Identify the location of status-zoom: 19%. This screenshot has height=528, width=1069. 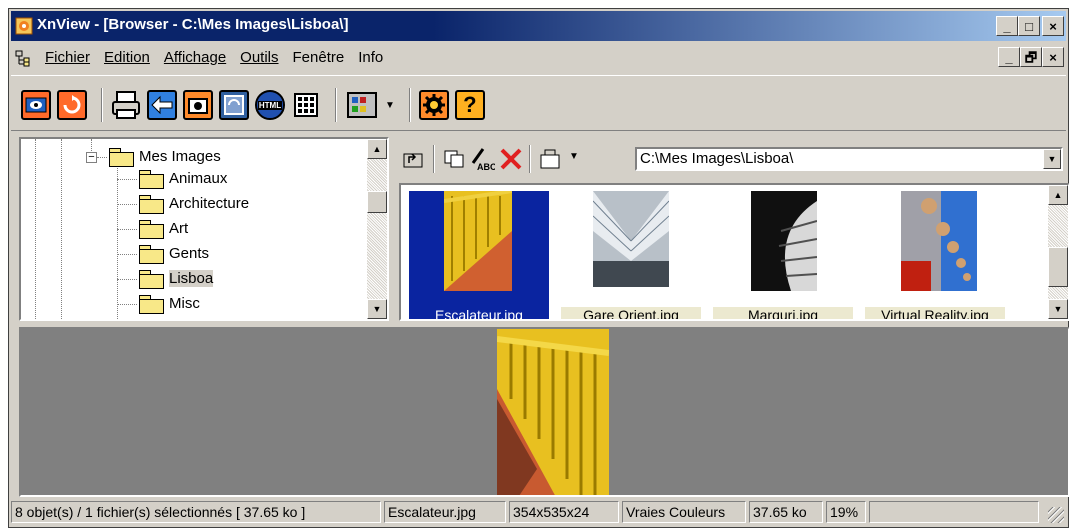
(846, 512).